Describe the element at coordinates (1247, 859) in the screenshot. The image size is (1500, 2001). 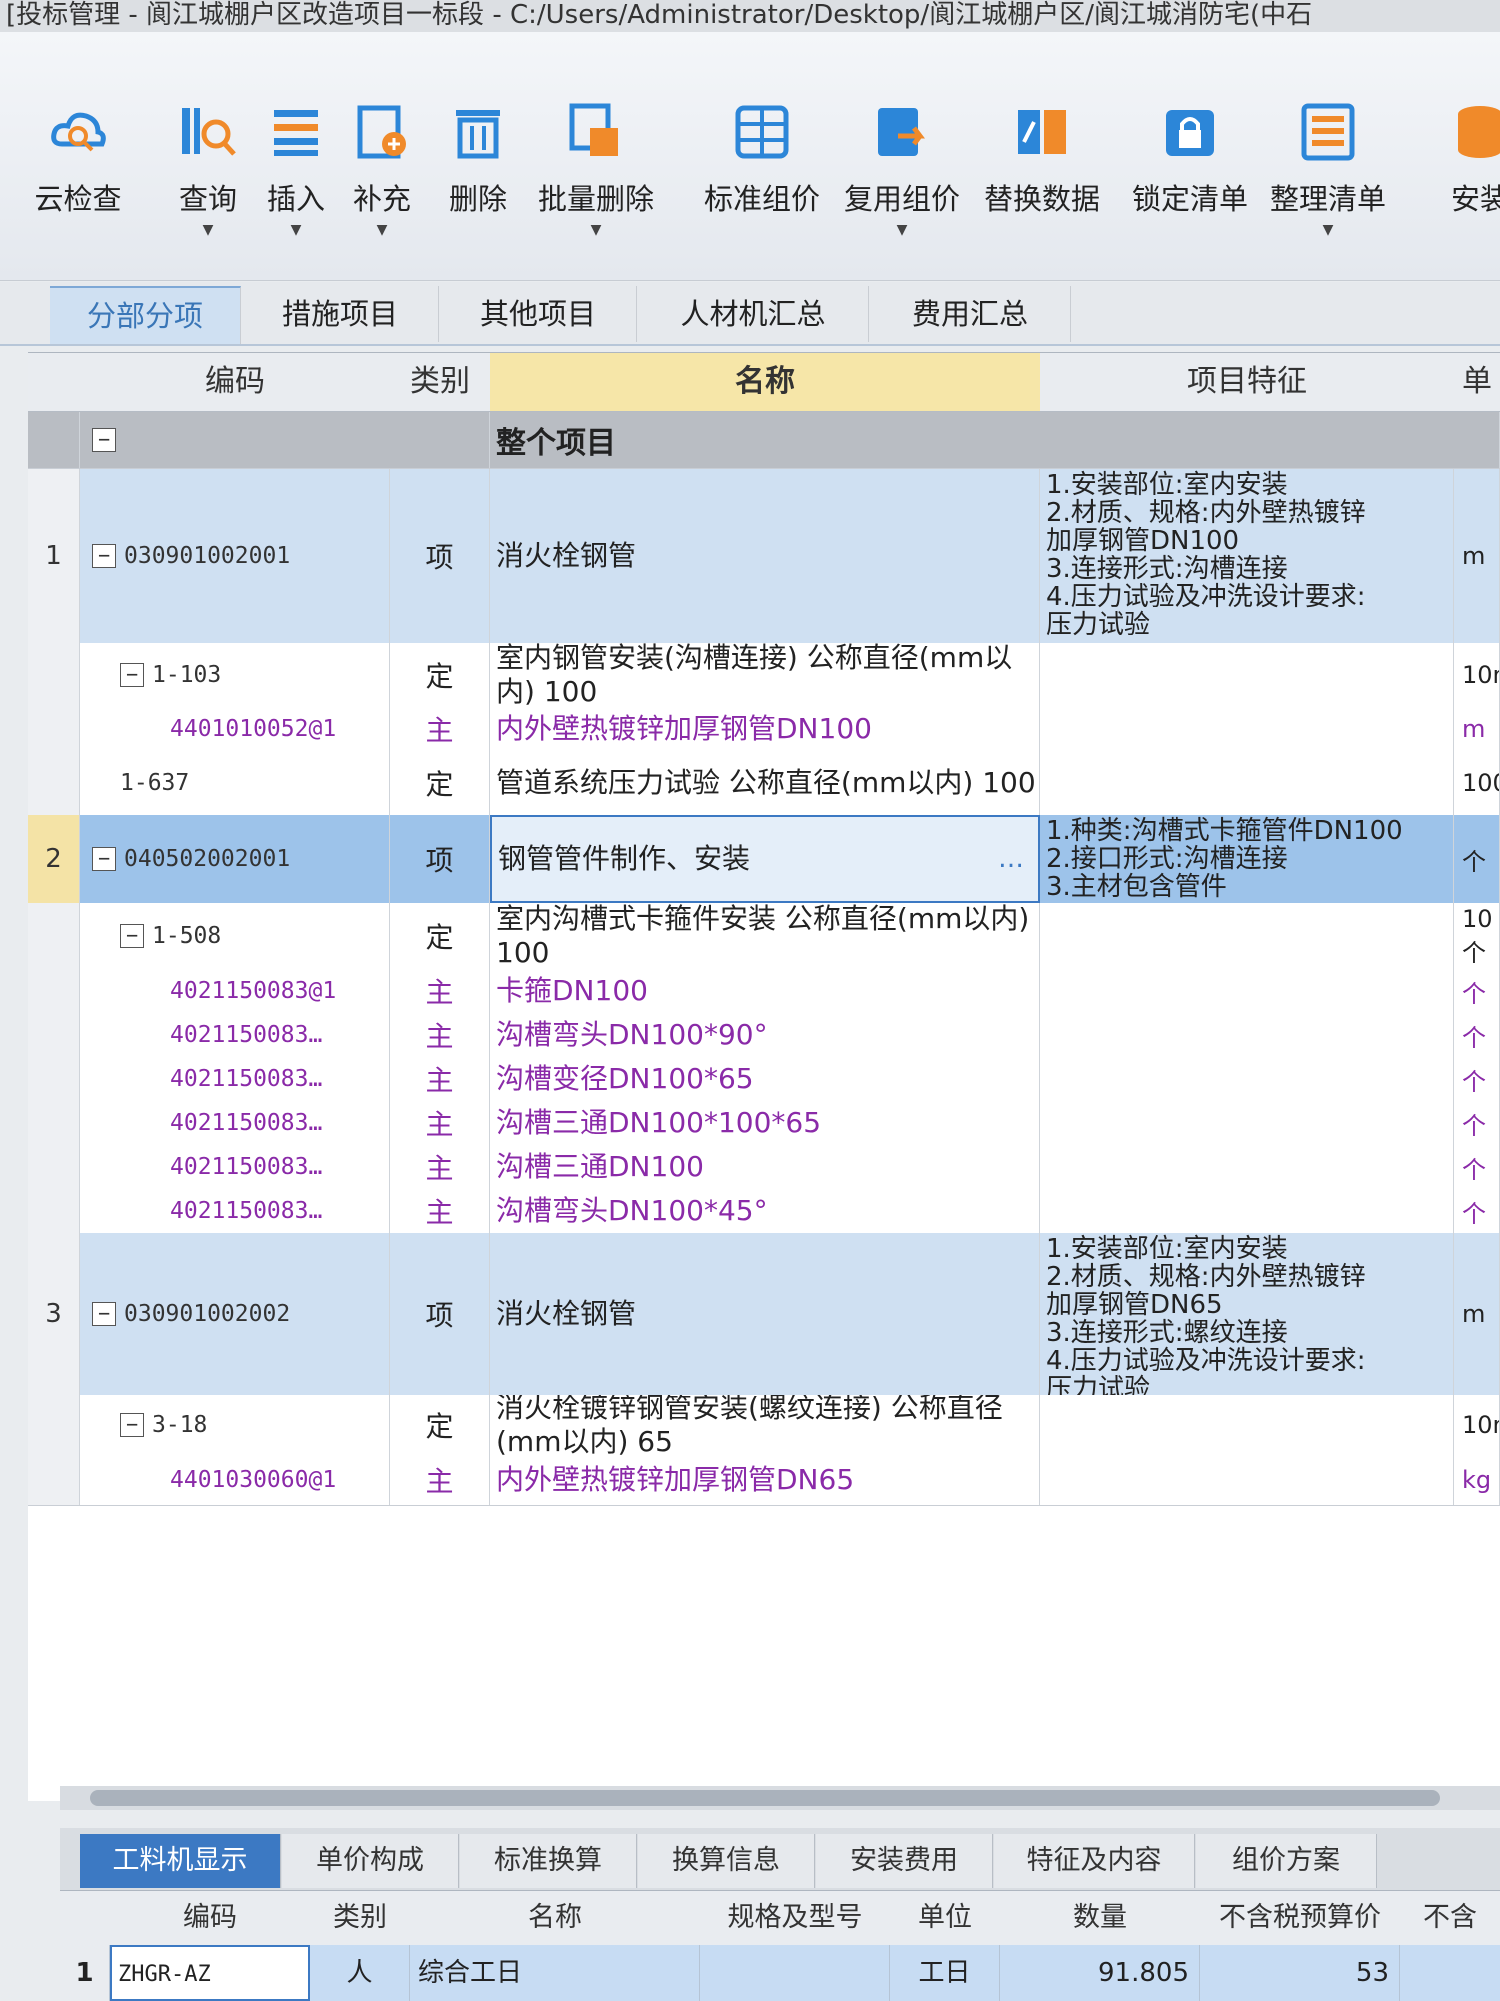
I see `features-cell: 1.种类:沟槽式卡箍管件DN100 2.接口形式:沟槽连接 3.主材包含管件` at that location.